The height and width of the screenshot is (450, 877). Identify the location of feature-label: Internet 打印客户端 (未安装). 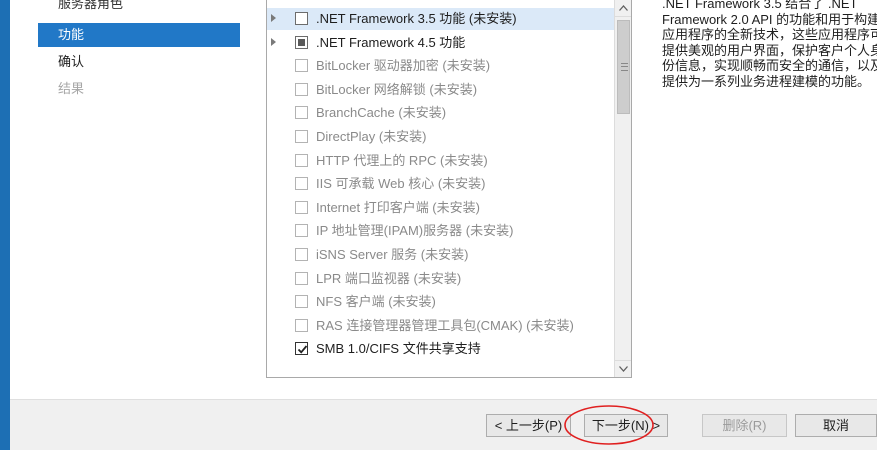
(398, 207).